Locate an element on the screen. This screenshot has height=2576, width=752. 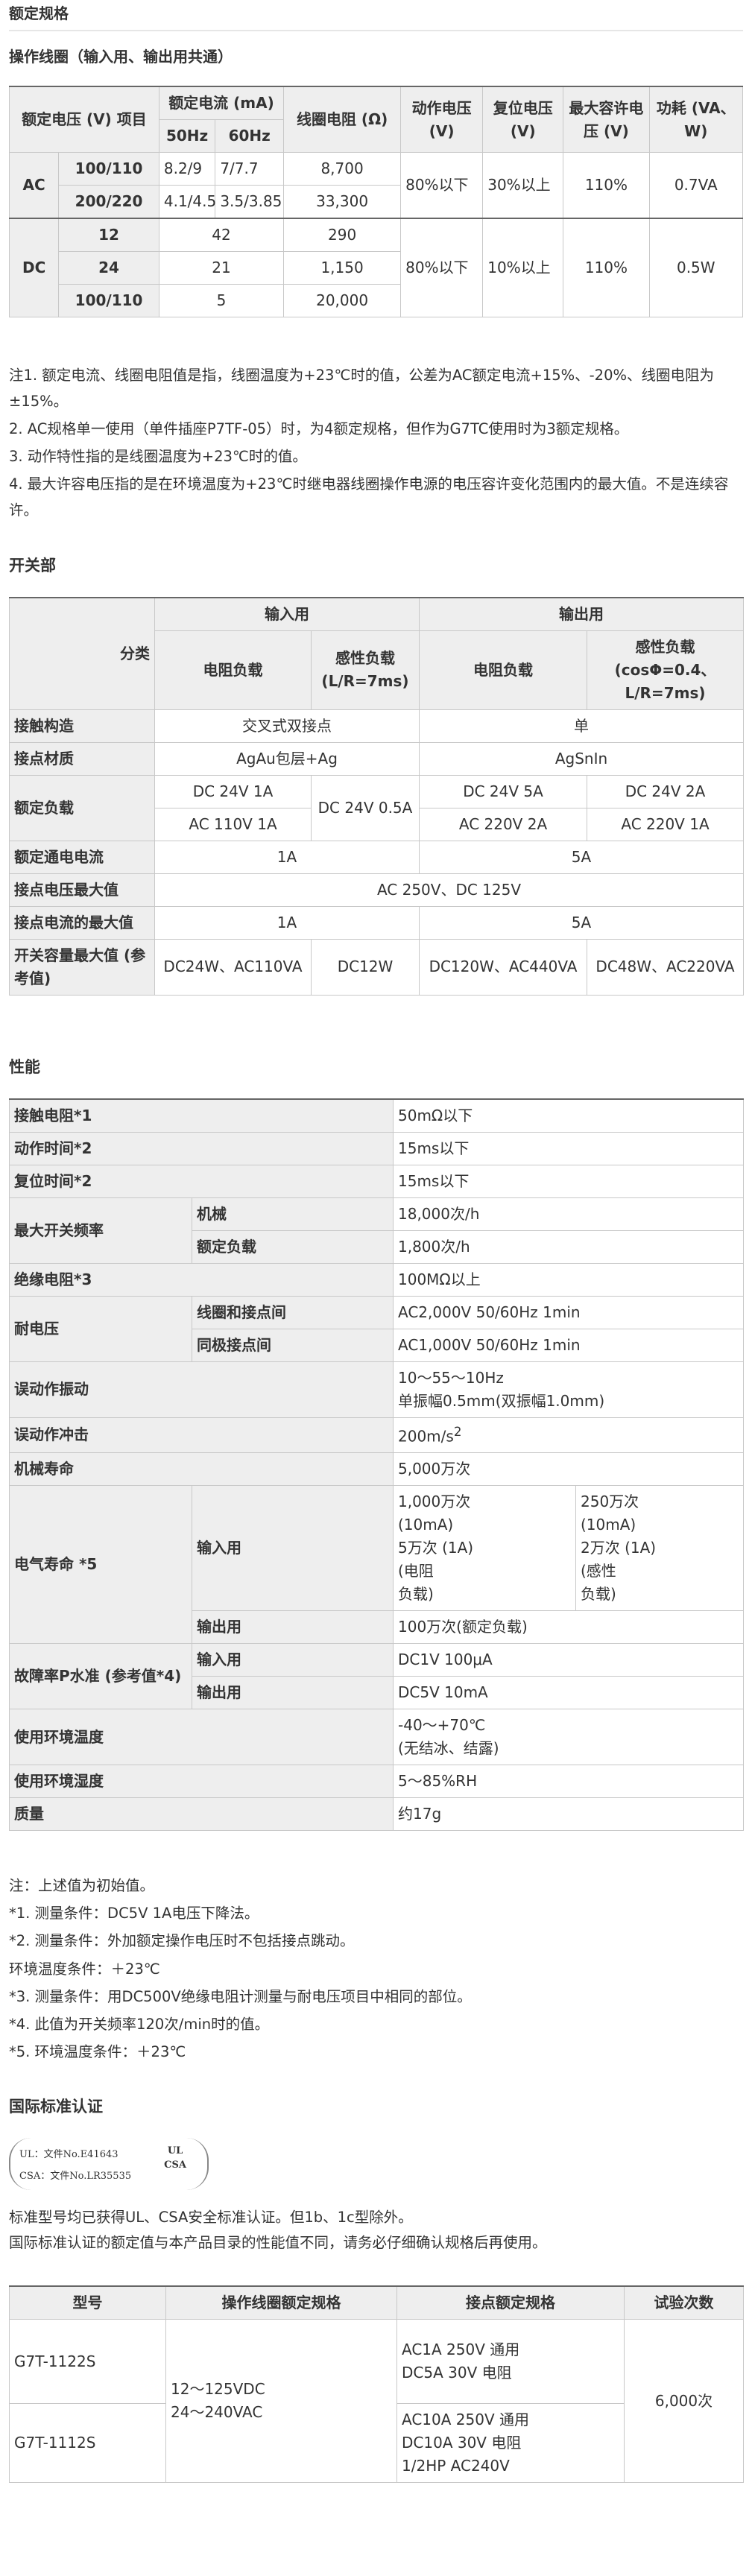
perf-vibration: 10～55～10Hz 单振幅0.5mm(双振幅1.0mm) is located at coordinates (568, 1389).